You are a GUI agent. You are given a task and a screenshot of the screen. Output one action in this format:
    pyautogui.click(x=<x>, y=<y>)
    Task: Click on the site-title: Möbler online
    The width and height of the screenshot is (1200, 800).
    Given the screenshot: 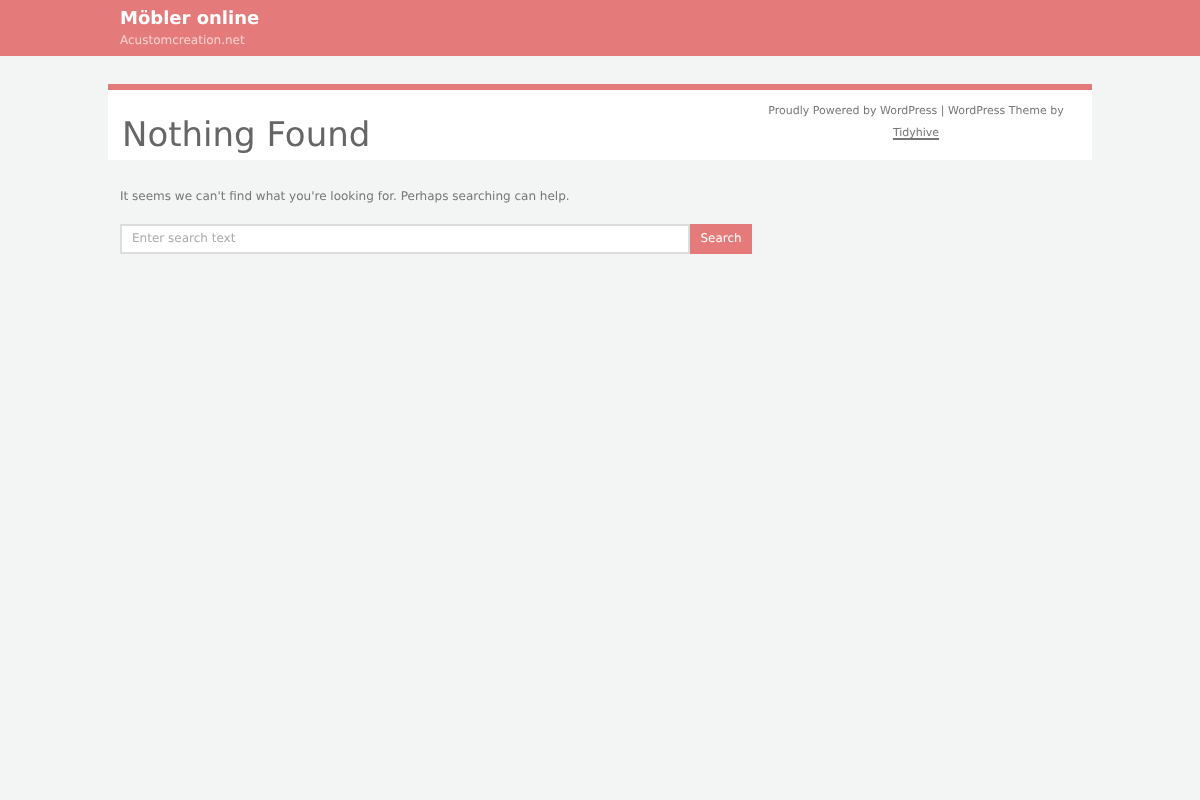 What is the action you would take?
    pyautogui.click(x=660, y=20)
    